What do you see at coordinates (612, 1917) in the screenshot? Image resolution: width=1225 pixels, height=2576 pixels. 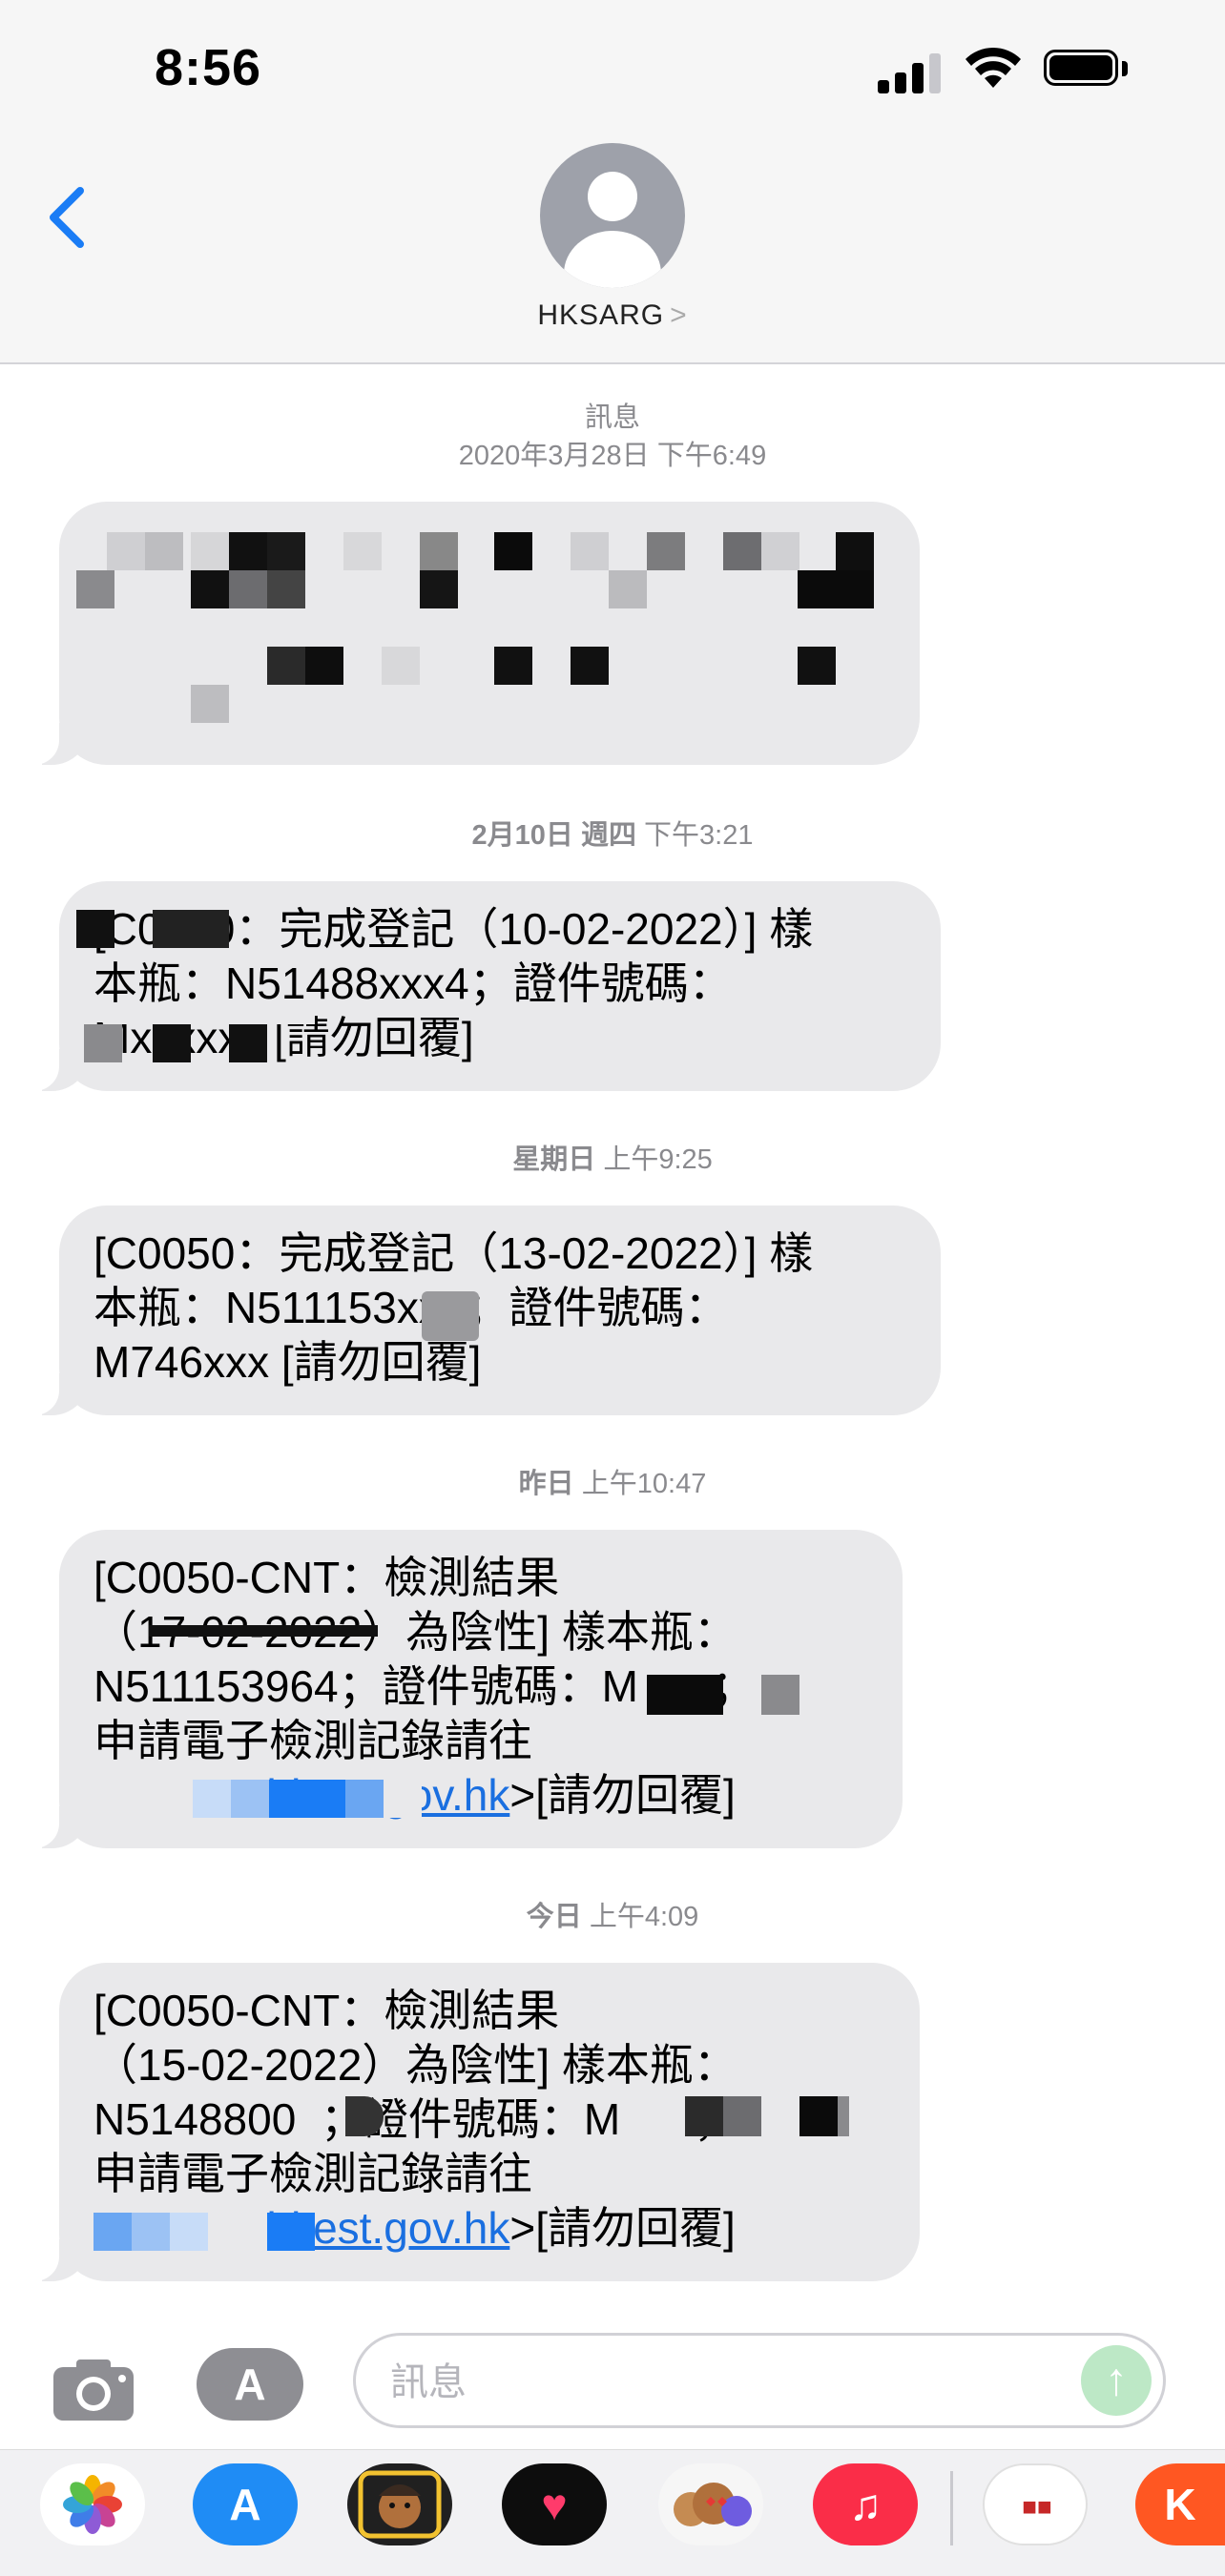 I see `timestamp: 今日 上午4:09` at bounding box center [612, 1917].